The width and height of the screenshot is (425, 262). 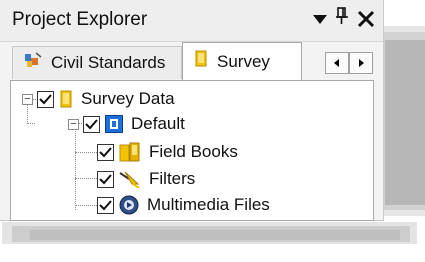 I want to click on tab-civil-standards: Civil Standards, so click(x=97, y=62).